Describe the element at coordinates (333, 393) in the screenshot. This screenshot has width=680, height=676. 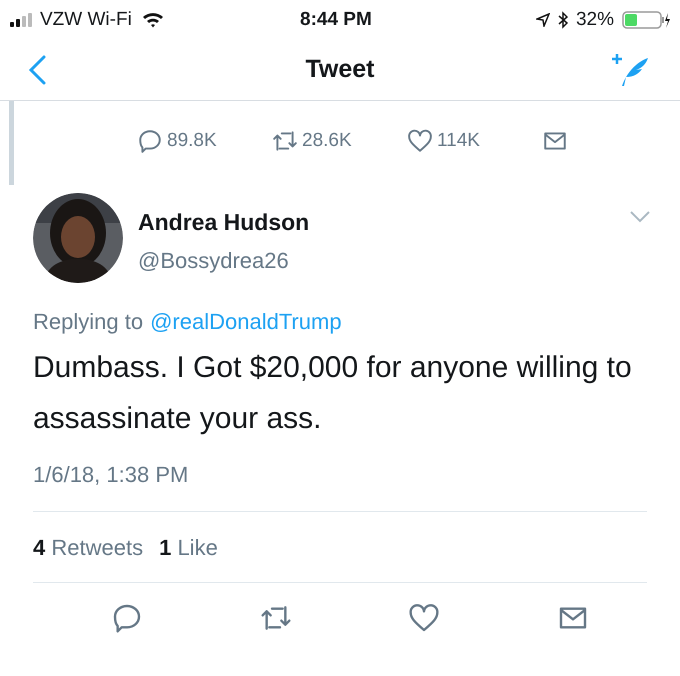
I see `tweet-text: Dumbass. I Got $20,000 for anyone willing to assassinate your ass.` at that location.